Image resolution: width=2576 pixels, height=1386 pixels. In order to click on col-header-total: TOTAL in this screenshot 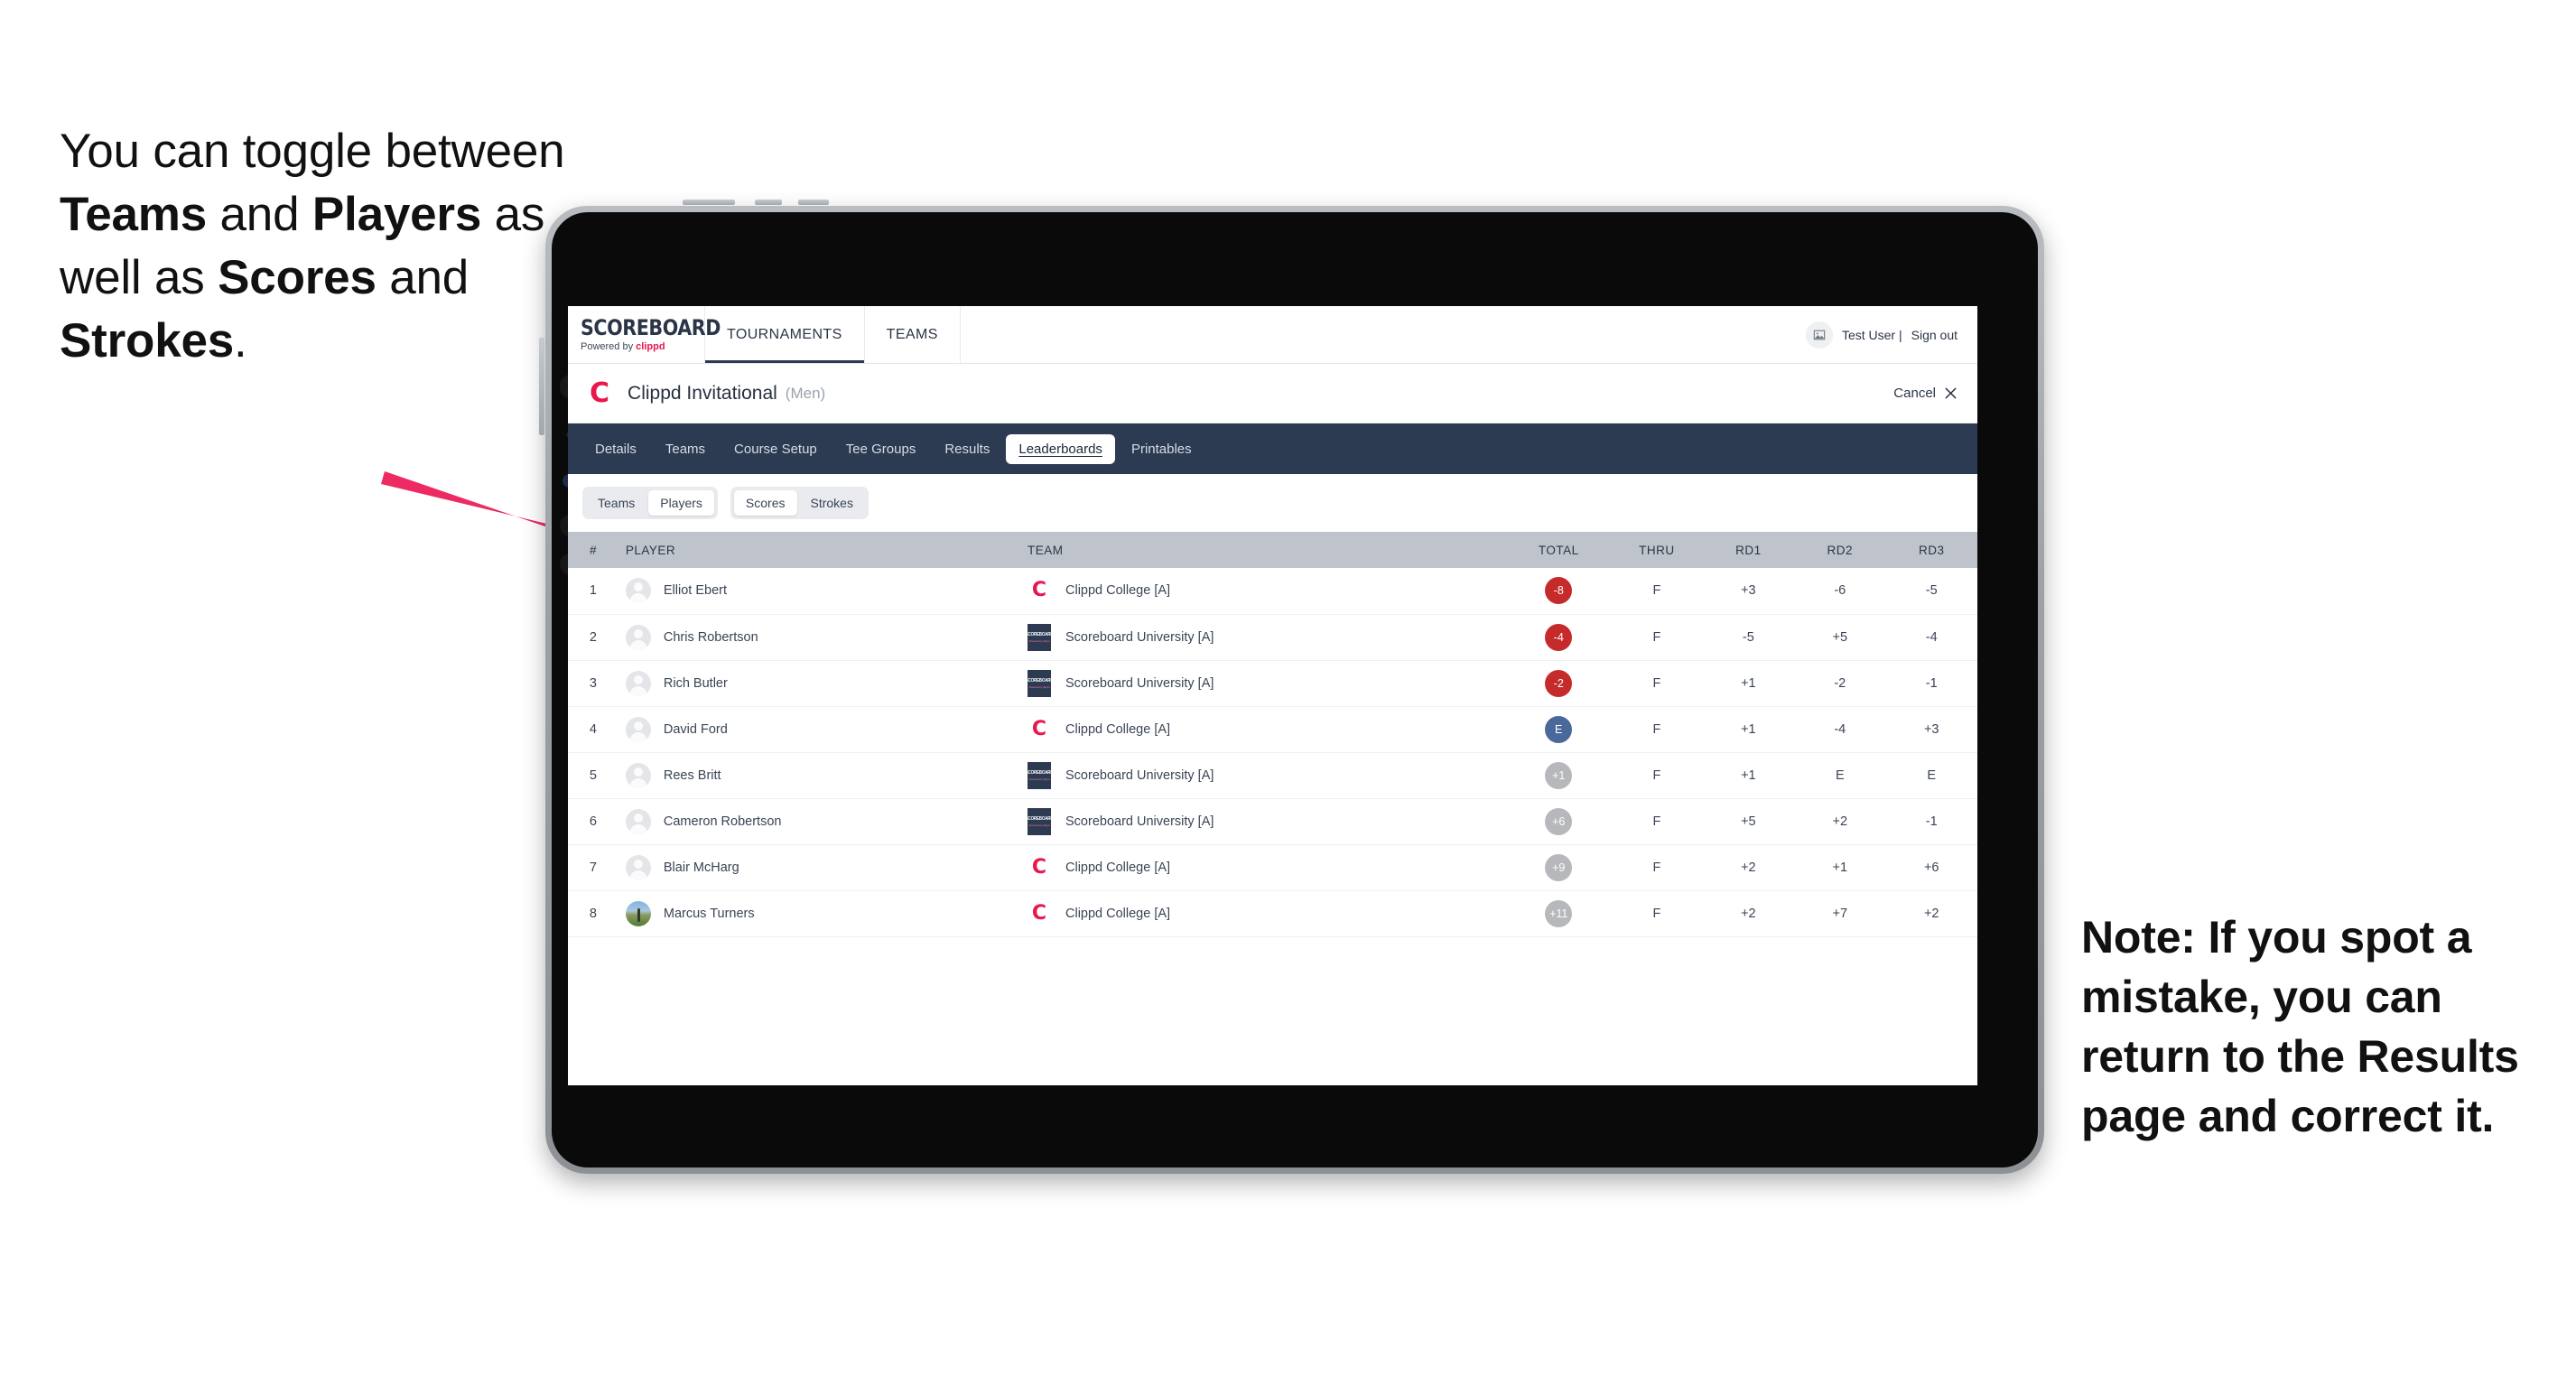, I will do `click(1559, 550)`.